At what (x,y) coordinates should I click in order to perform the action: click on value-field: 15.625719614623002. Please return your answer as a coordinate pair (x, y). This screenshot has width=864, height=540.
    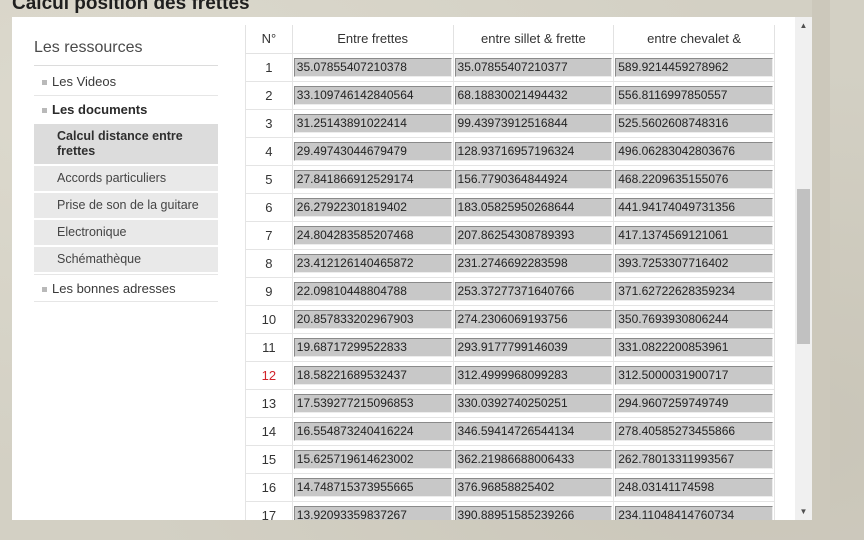
    Looking at the image, I should click on (372, 459).